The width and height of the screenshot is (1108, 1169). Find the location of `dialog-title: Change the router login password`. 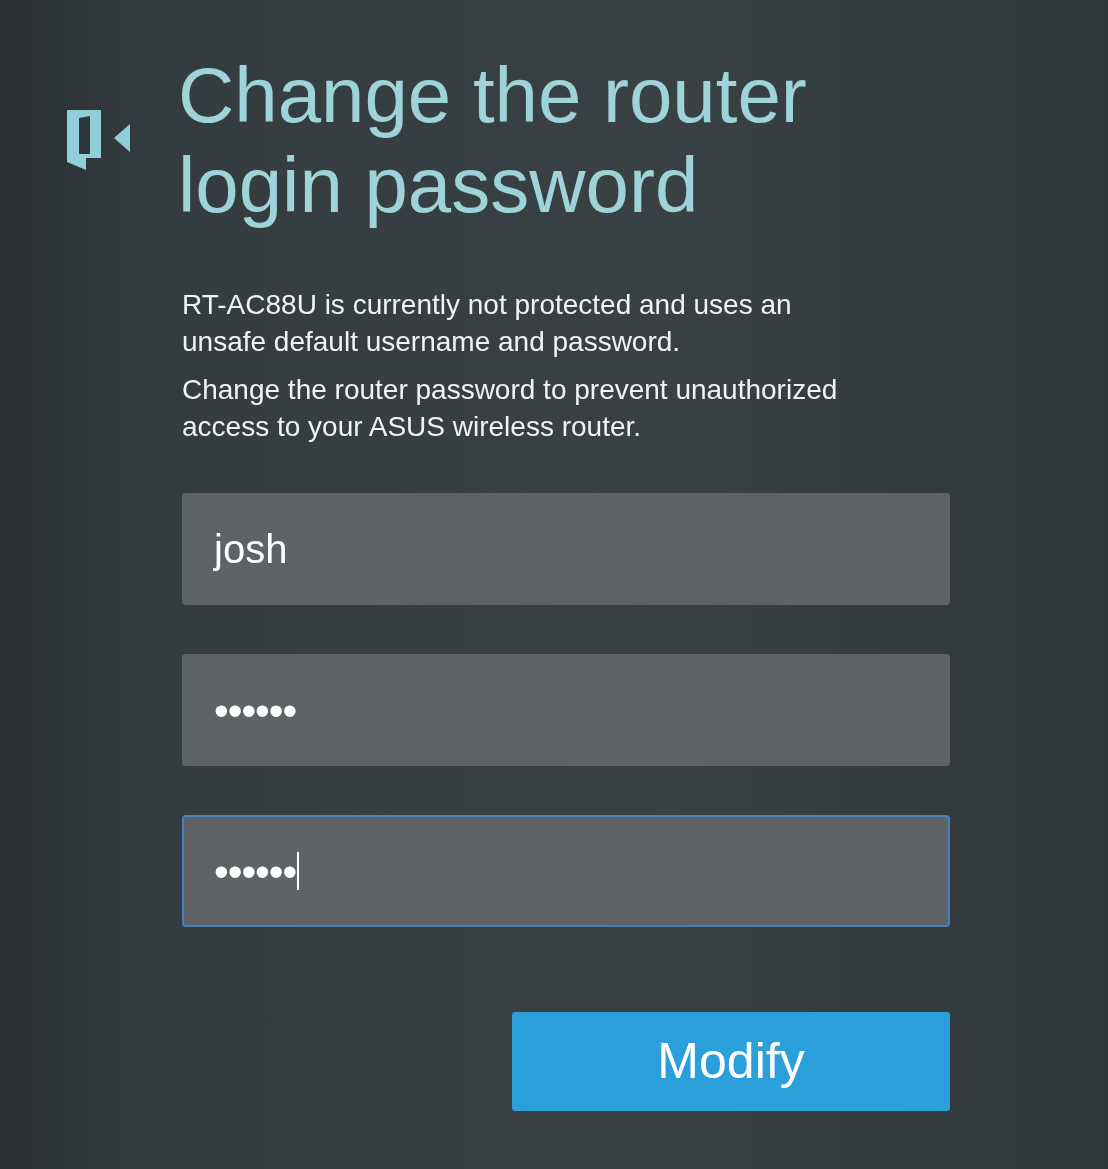

dialog-title: Change the router login password is located at coordinates (493, 140).